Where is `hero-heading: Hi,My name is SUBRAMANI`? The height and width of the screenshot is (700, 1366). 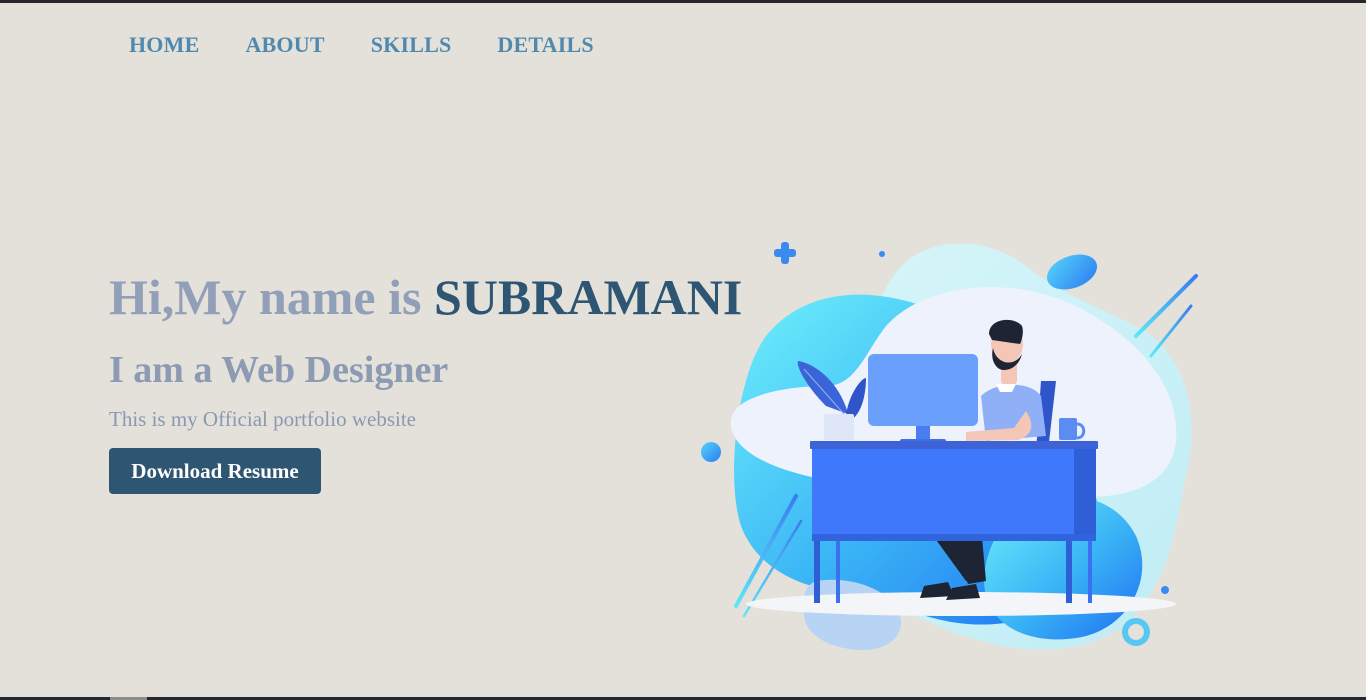 hero-heading: Hi,My name is SUBRAMANI is located at coordinates (439, 297).